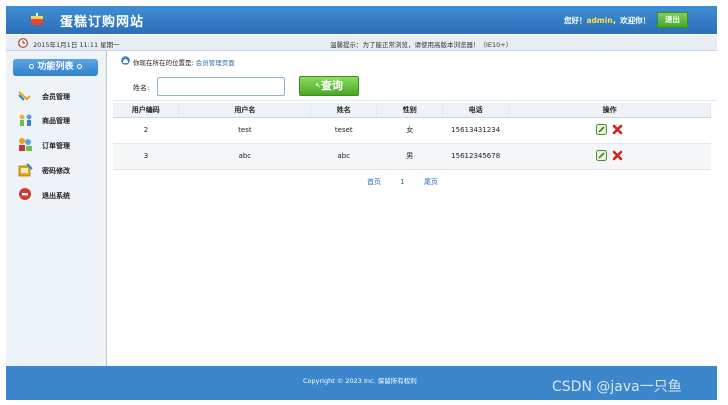  Describe the element at coordinates (475, 130) in the screenshot. I see `cell-phone: 15613431234` at that location.